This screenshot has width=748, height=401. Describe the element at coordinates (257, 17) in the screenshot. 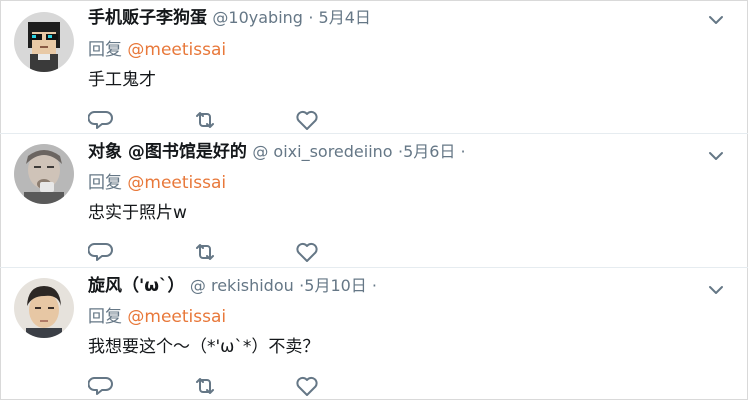

I see `user-handle: @10yabing` at that location.